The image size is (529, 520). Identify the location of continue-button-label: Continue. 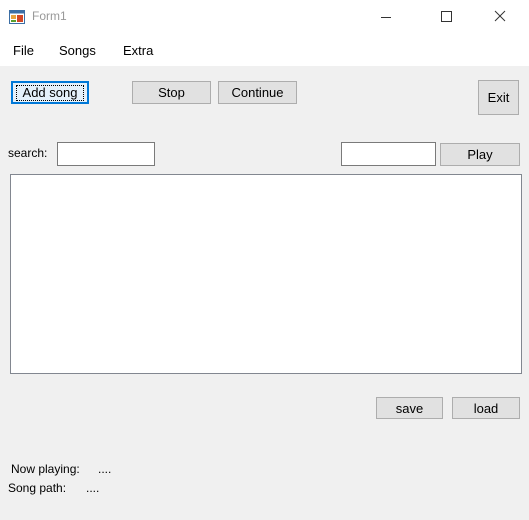
(257, 92).